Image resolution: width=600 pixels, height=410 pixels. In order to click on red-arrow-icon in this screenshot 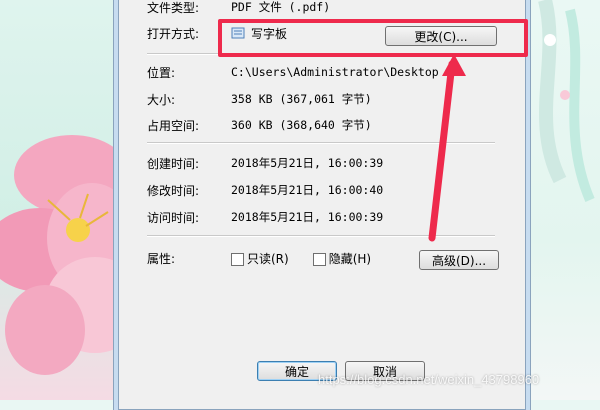, I will do `click(447, 148)`.